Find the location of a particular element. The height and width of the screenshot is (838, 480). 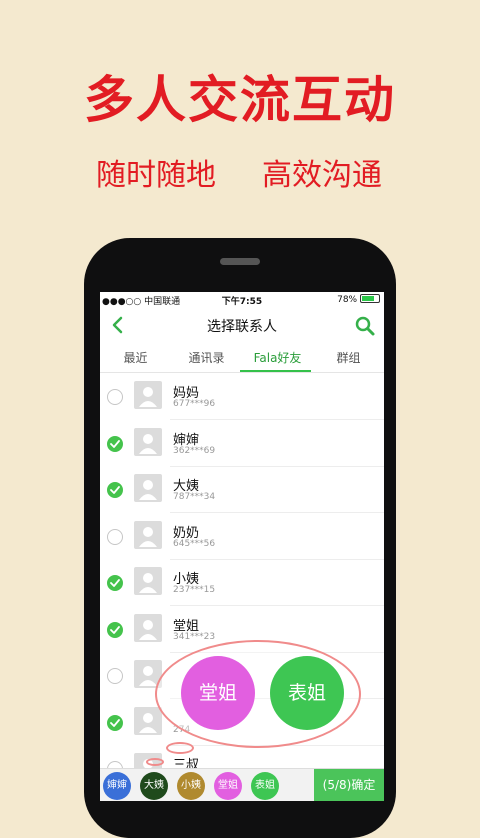

contact-phone: 362***69 is located at coordinates (194, 450).